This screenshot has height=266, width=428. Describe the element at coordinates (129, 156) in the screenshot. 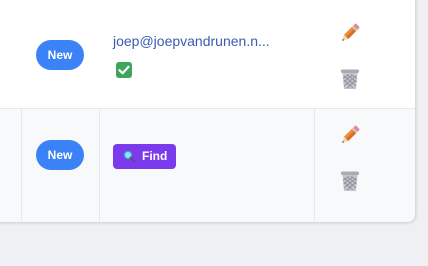

I see `magnifier-icon` at that location.